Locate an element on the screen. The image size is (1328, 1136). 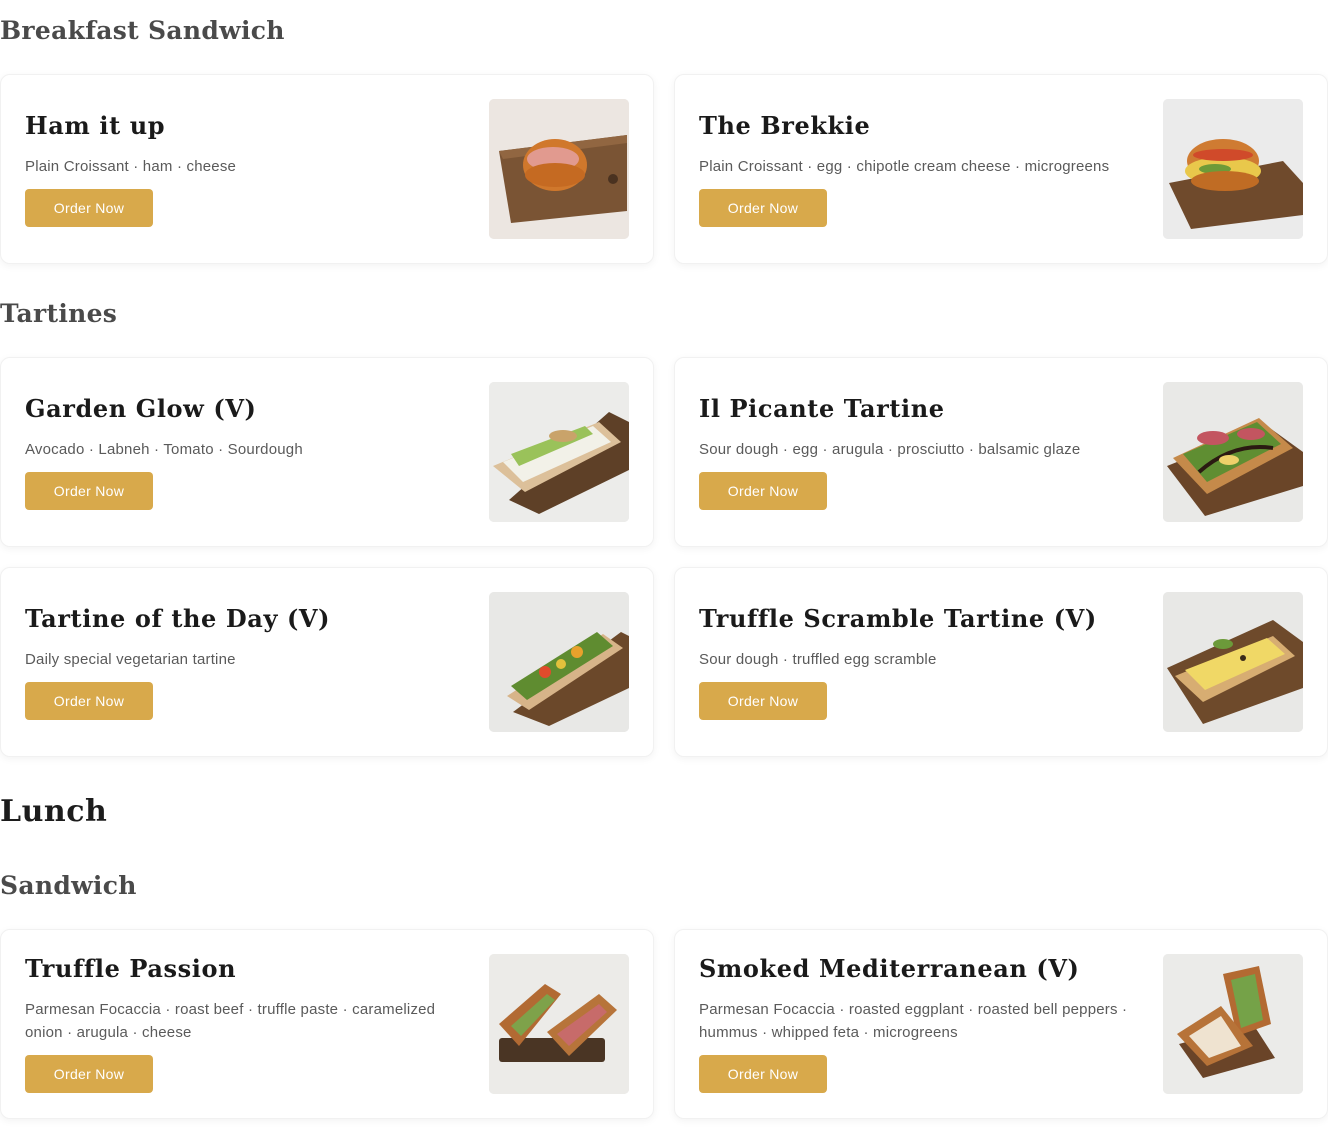
avocado-tartine-photo is located at coordinates (559, 452).